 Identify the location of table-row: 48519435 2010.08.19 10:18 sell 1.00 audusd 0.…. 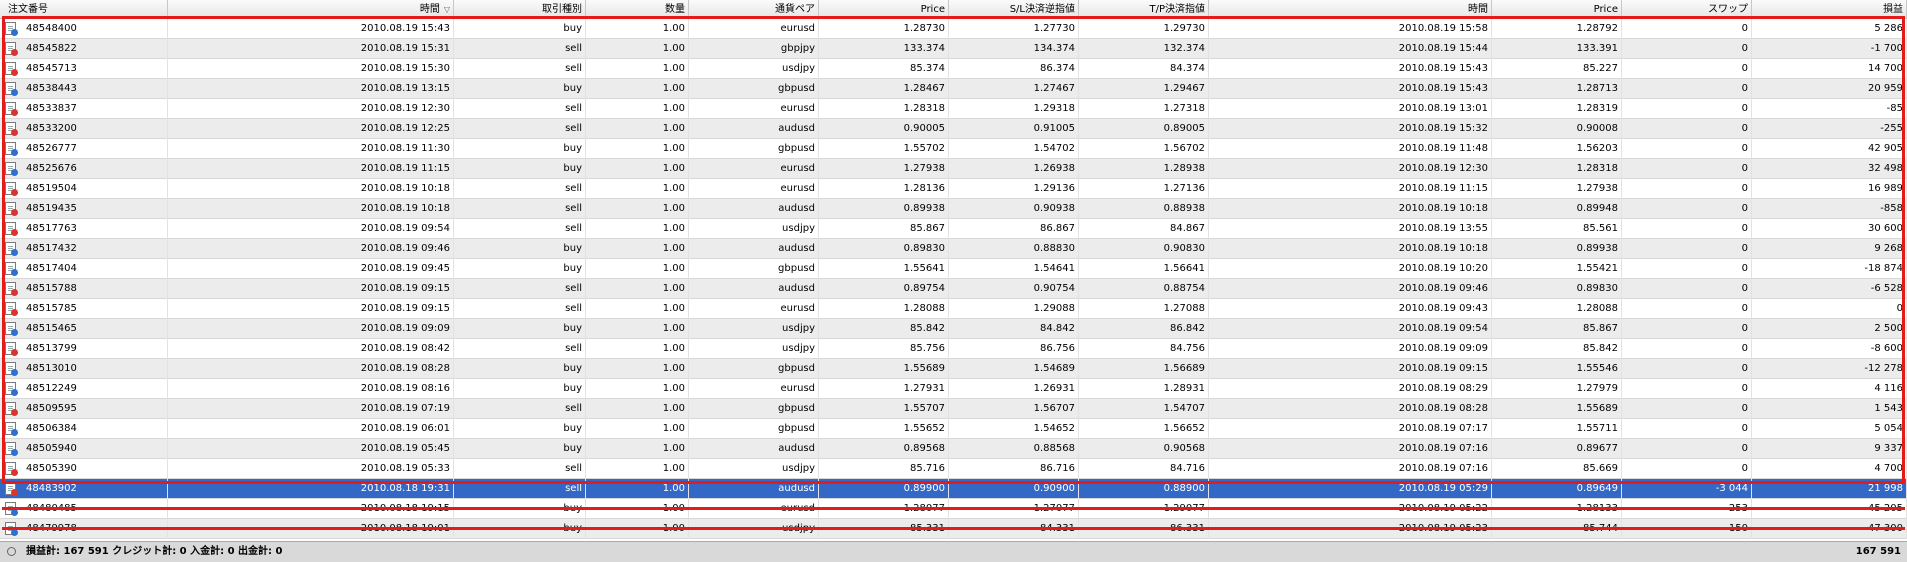
(953, 209).